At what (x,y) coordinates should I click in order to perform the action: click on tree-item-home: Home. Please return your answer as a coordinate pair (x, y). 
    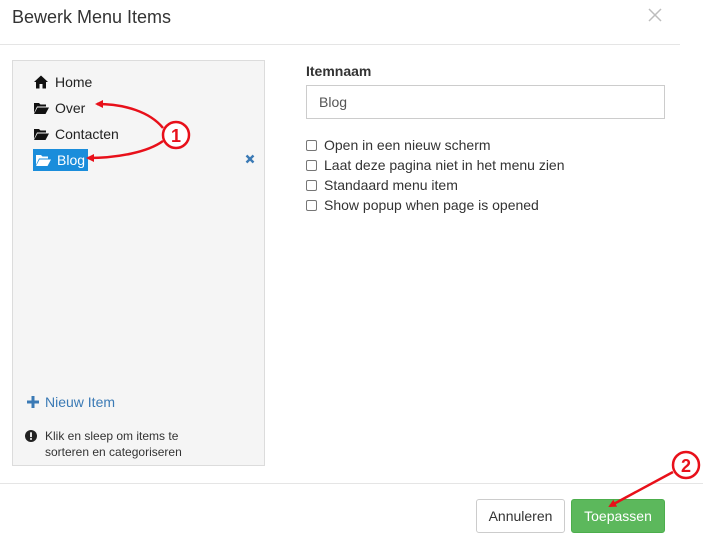
    Looking at the image, I should click on (62, 82).